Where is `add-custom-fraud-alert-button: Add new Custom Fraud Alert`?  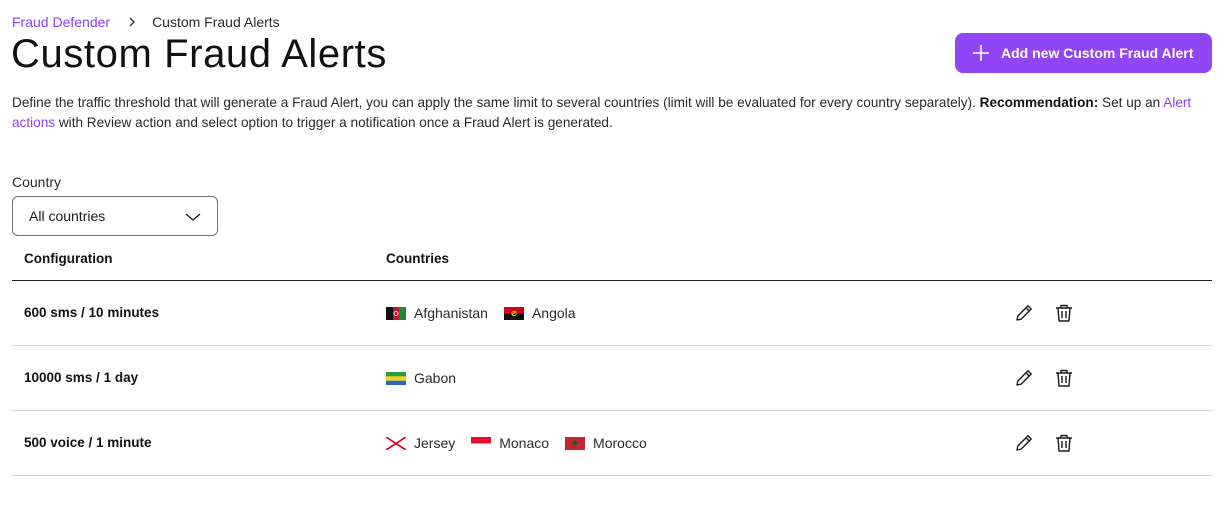 add-custom-fraud-alert-button: Add new Custom Fraud Alert is located at coordinates (1083, 53).